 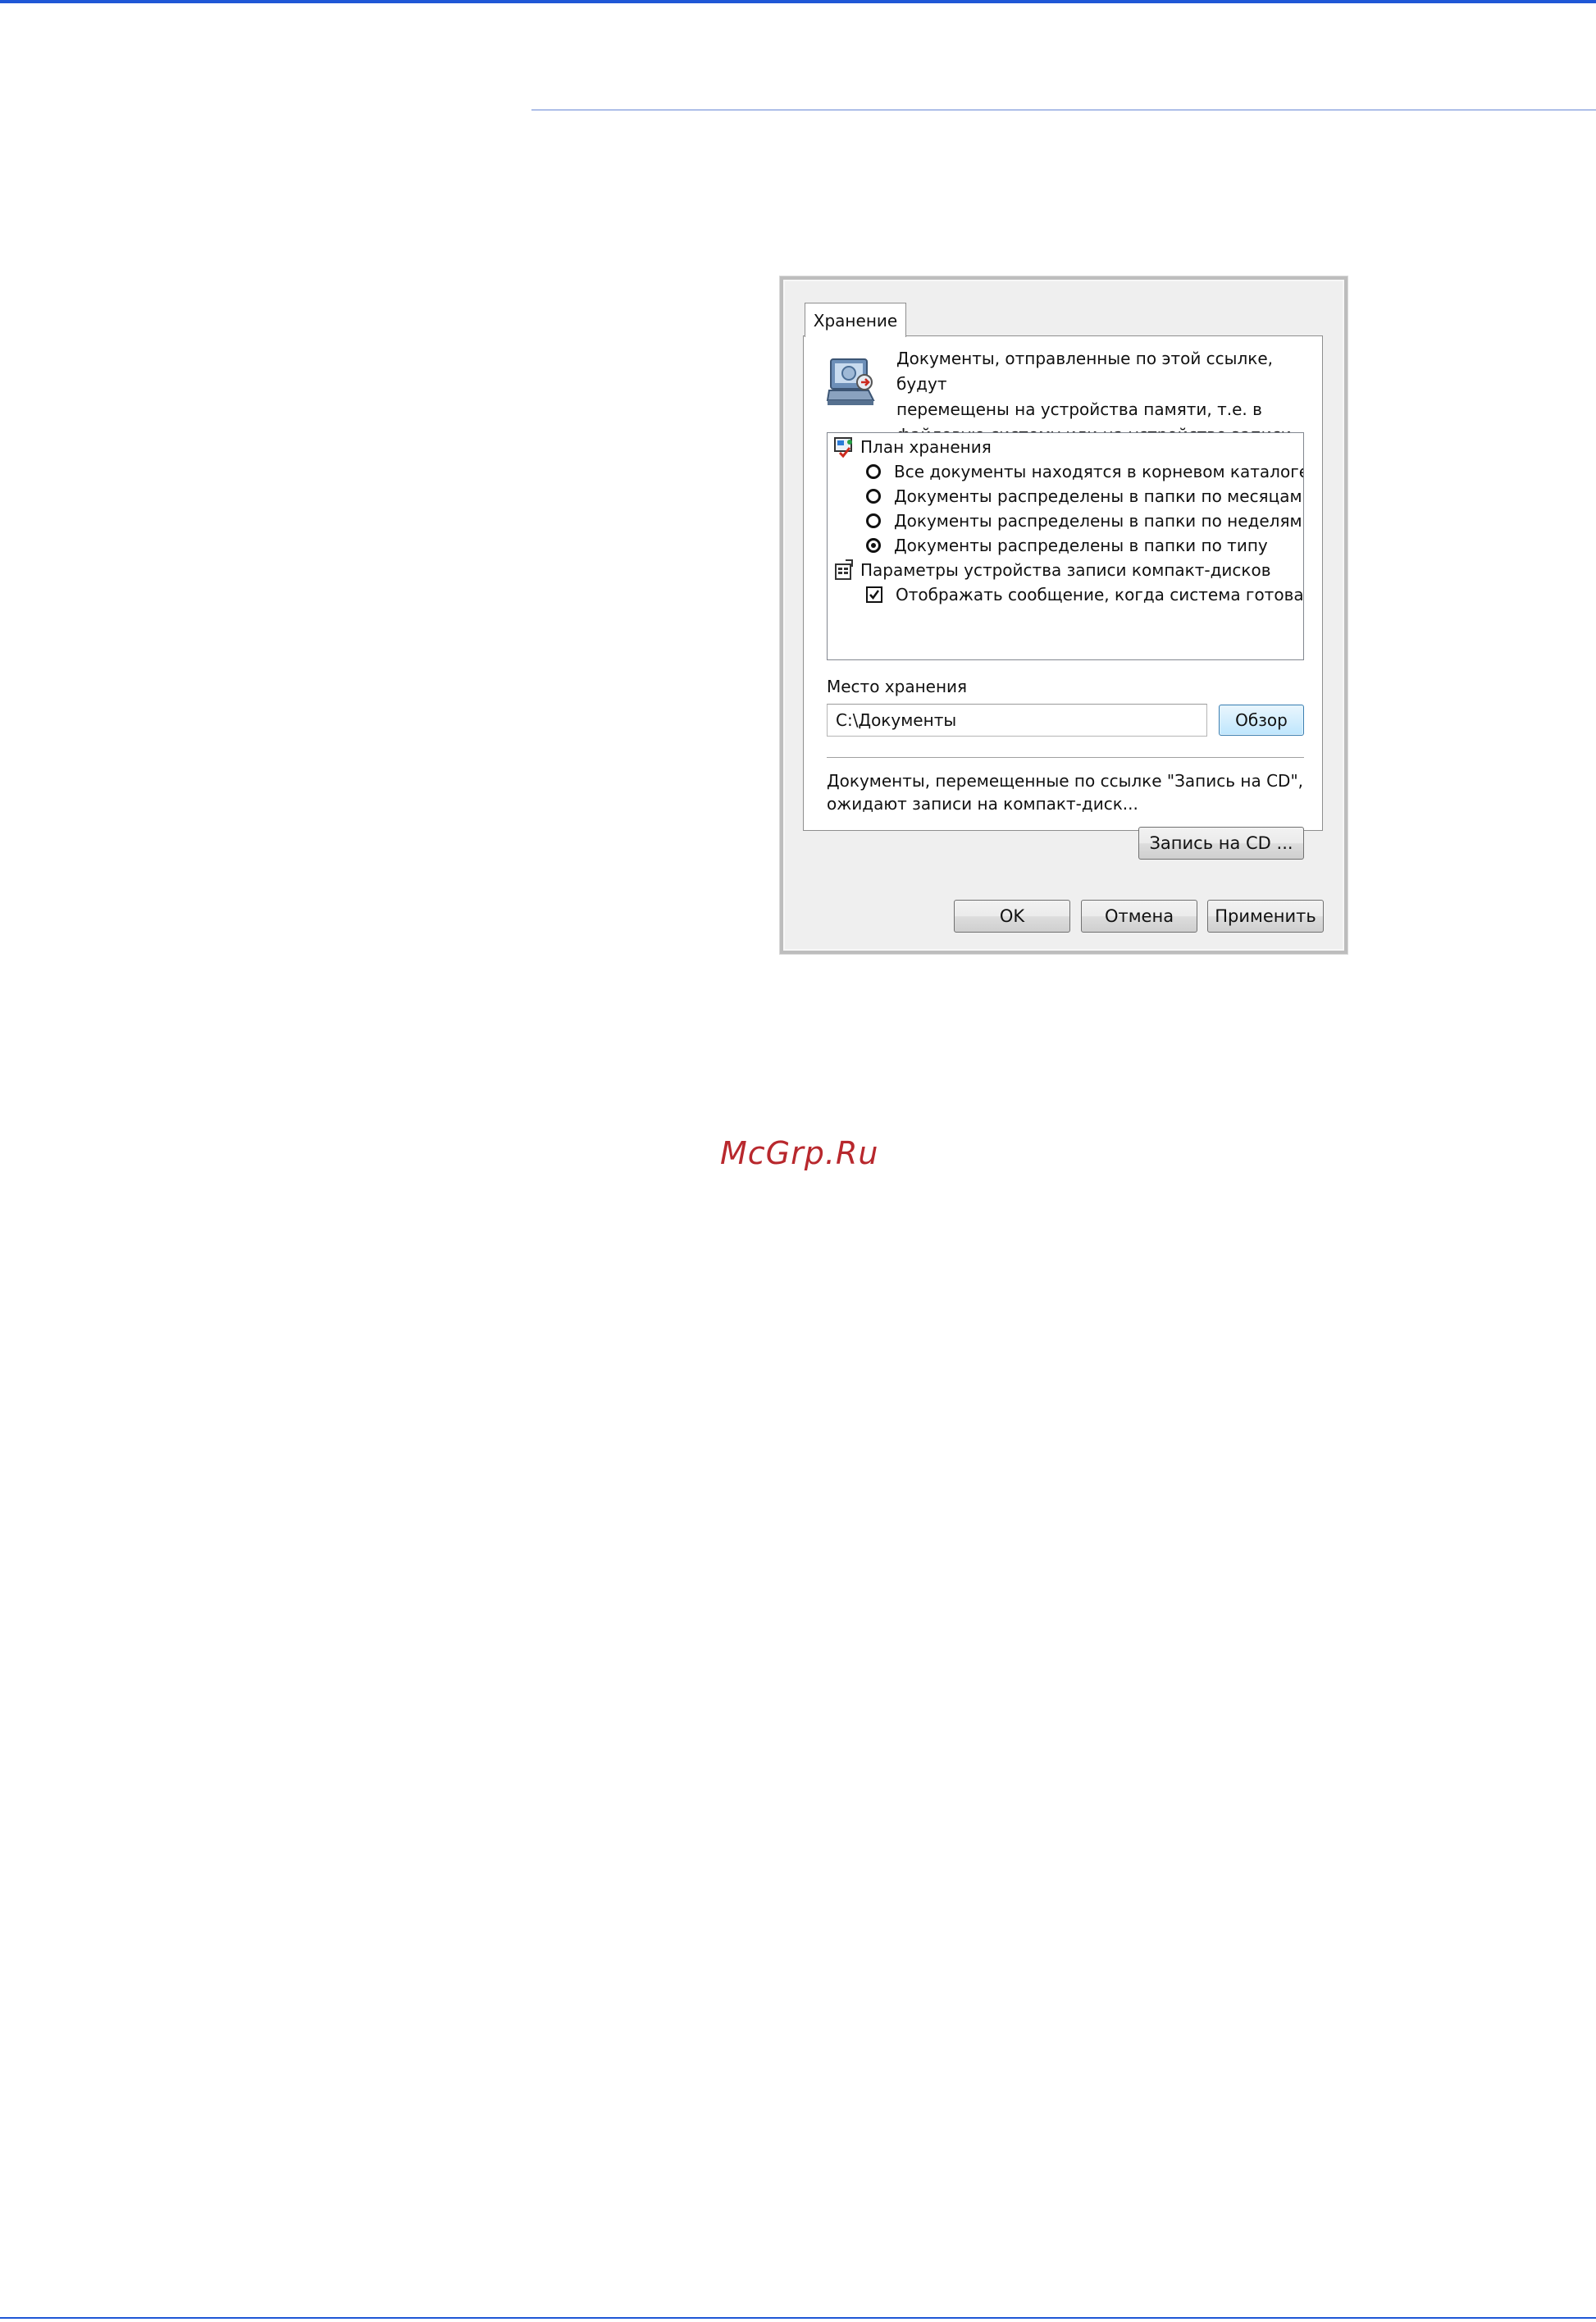 What do you see at coordinates (844, 570) in the screenshot?
I see `cd-settings-icon` at bounding box center [844, 570].